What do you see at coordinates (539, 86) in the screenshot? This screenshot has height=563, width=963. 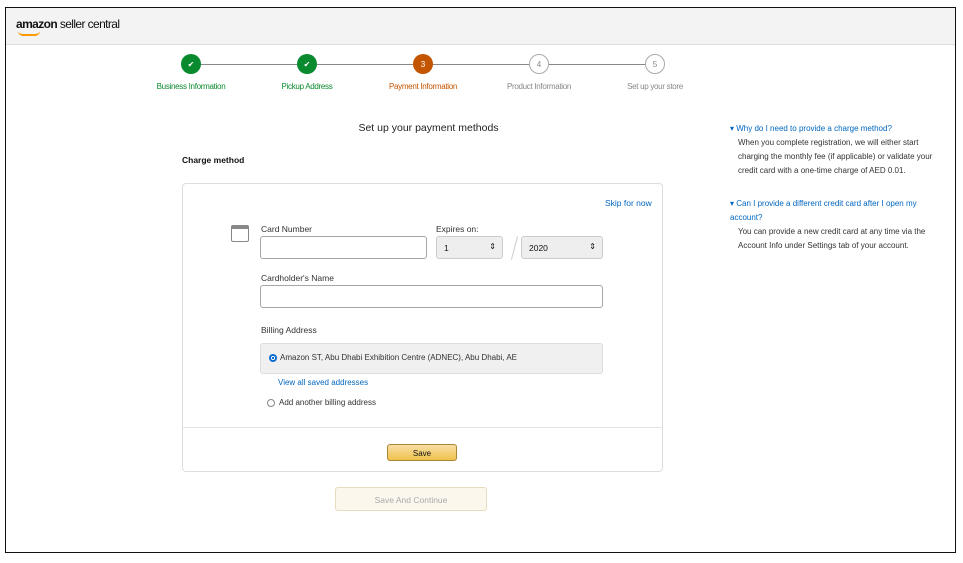 I see `step-label: Product Information` at bounding box center [539, 86].